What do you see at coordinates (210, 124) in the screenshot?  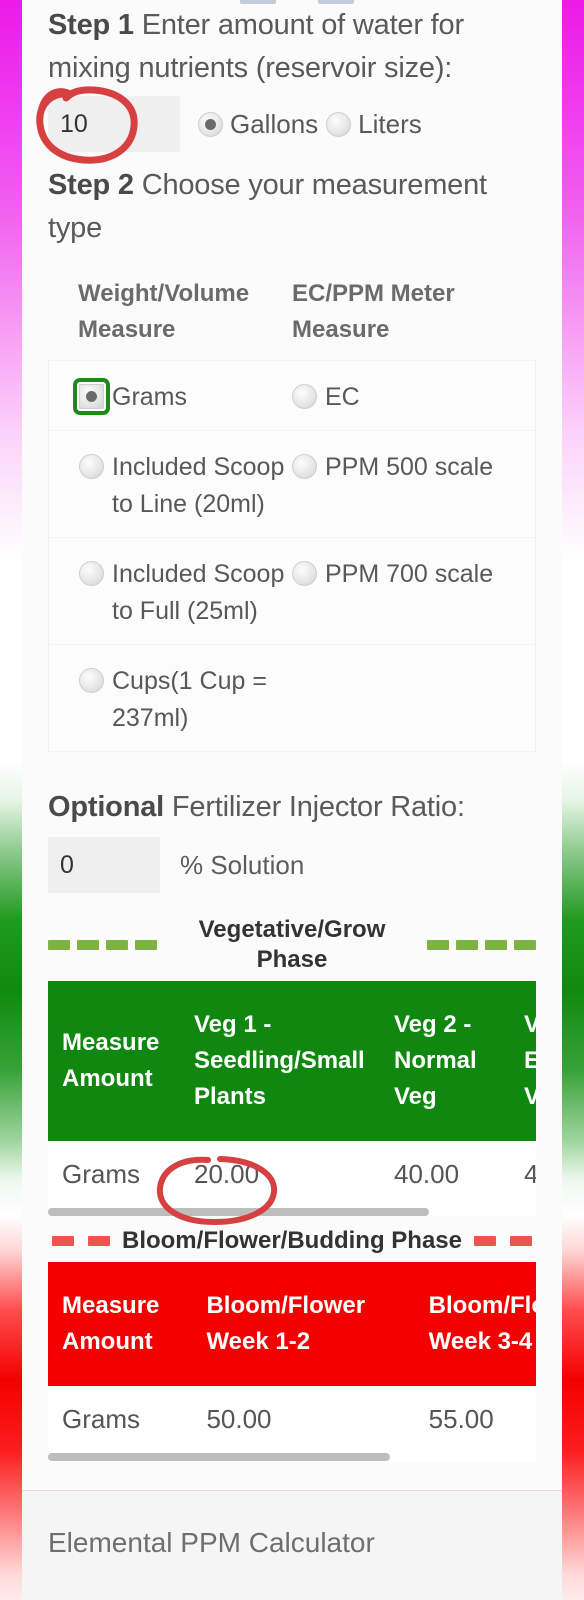 I see `radio-gallons-icon` at bounding box center [210, 124].